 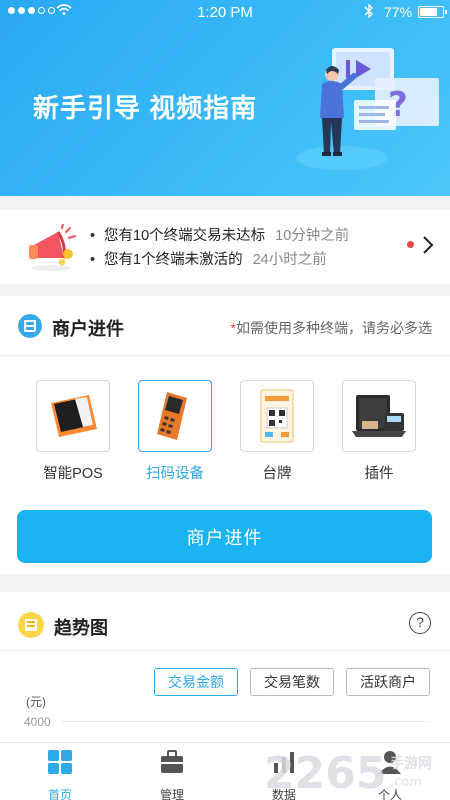 What do you see at coordinates (289, 260) in the screenshot?
I see `notification-time: 24小时之前` at bounding box center [289, 260].